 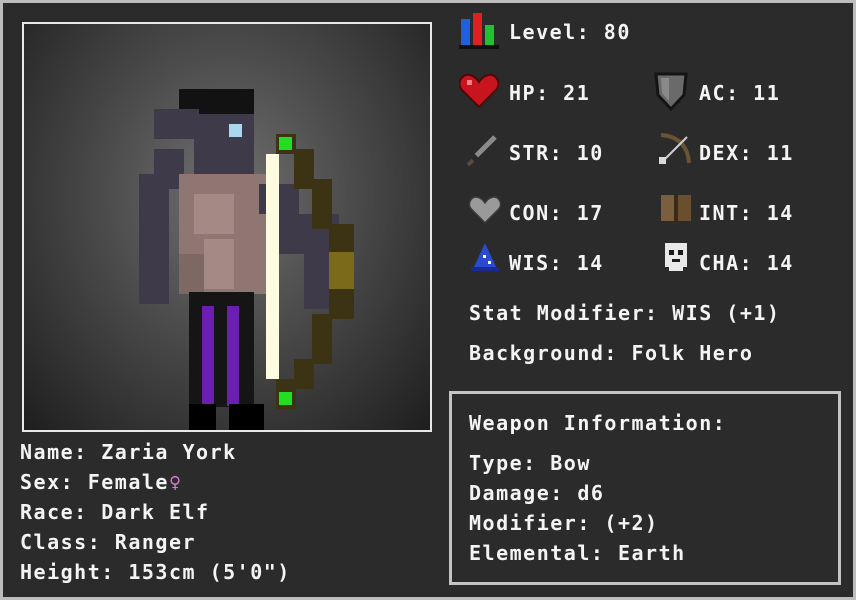 I want to click on height-label: Height:, so click(x=67, y=572).